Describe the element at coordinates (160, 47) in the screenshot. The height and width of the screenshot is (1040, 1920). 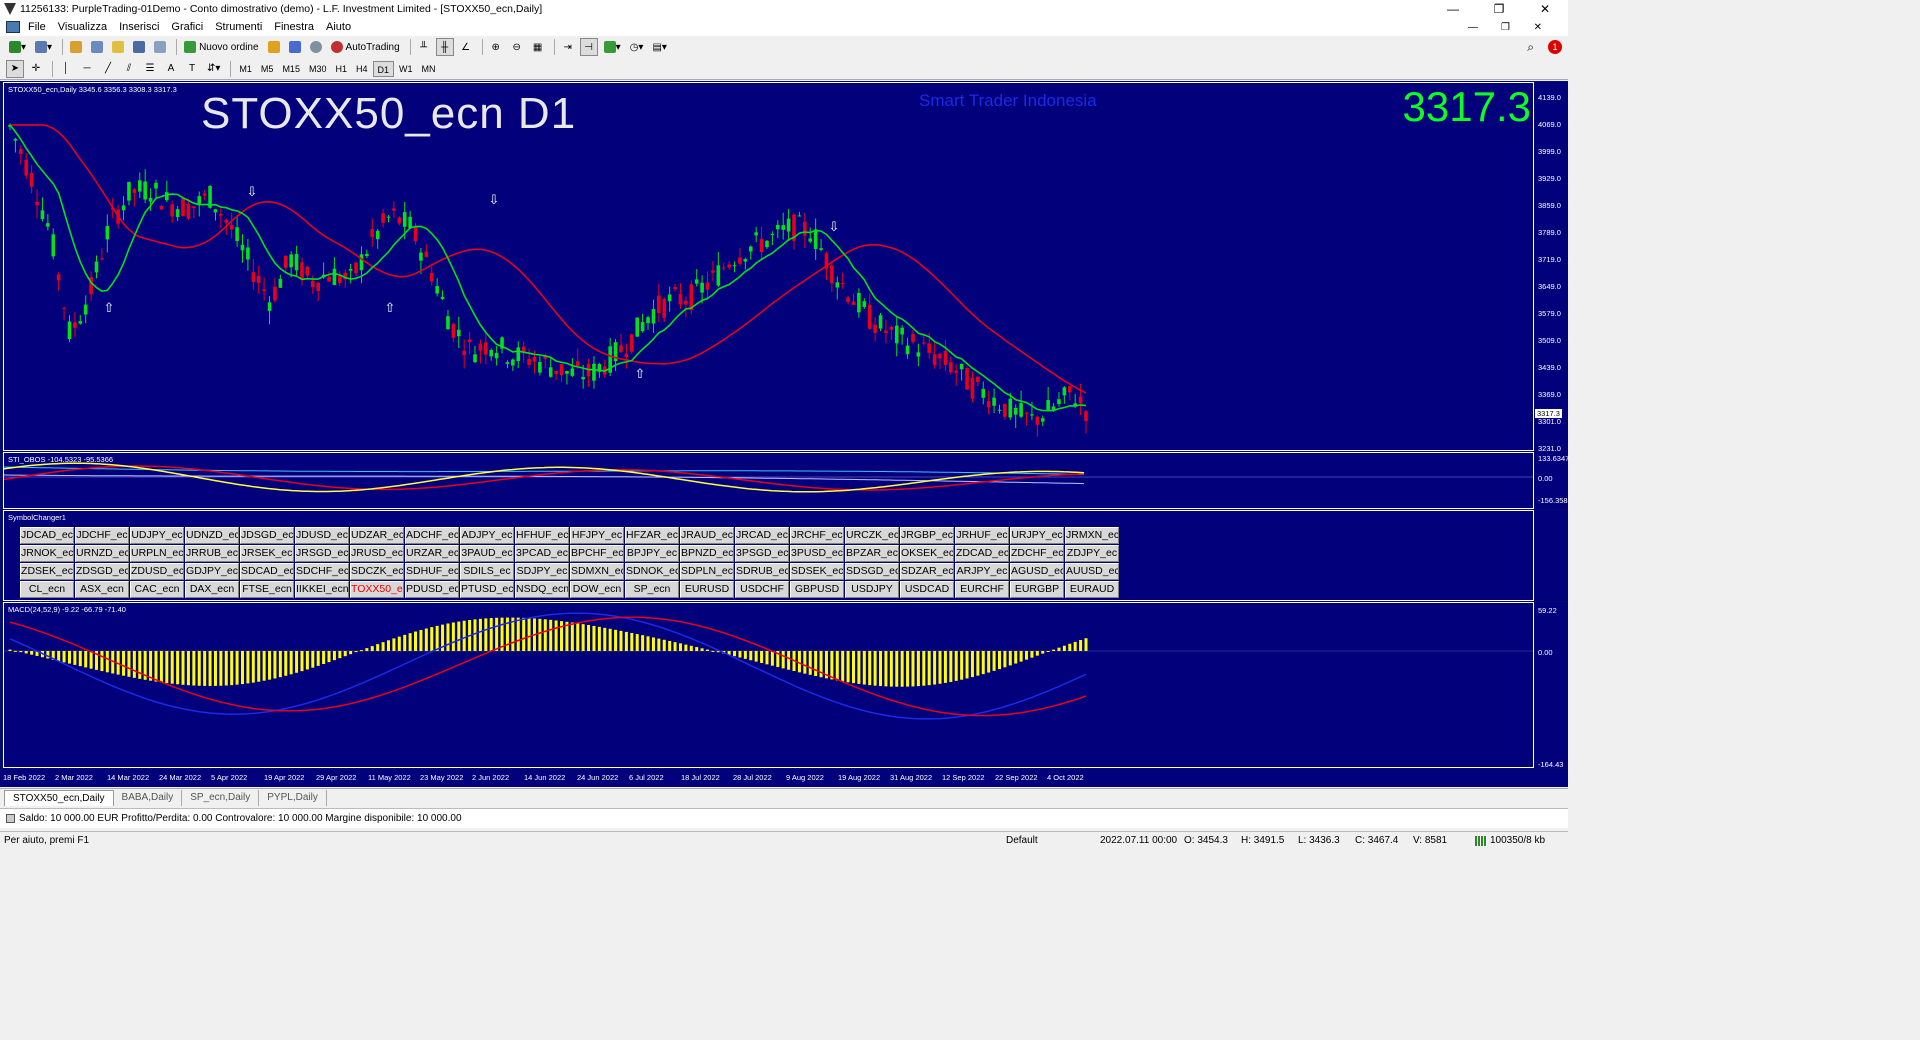
I see `tester-icon` at that location.